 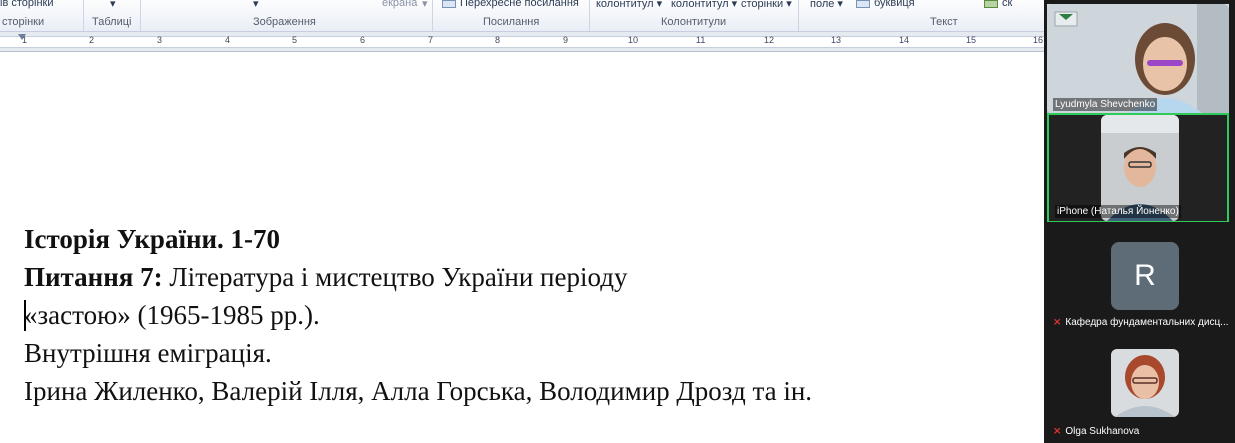 What do you see at coordinates (904, 40) in the screenshot?
I see `ruler-number: 14` at bounding box center [904, 40].